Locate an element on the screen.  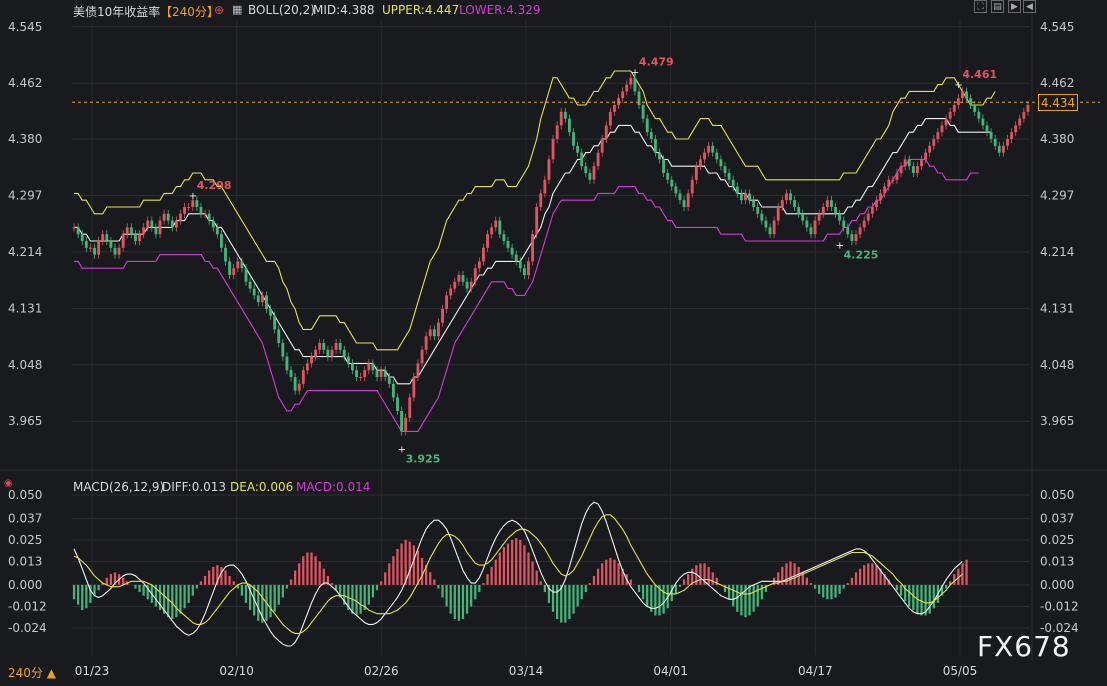
price-y-tick-right: 3.965 is located at coordinates (1057, 421).